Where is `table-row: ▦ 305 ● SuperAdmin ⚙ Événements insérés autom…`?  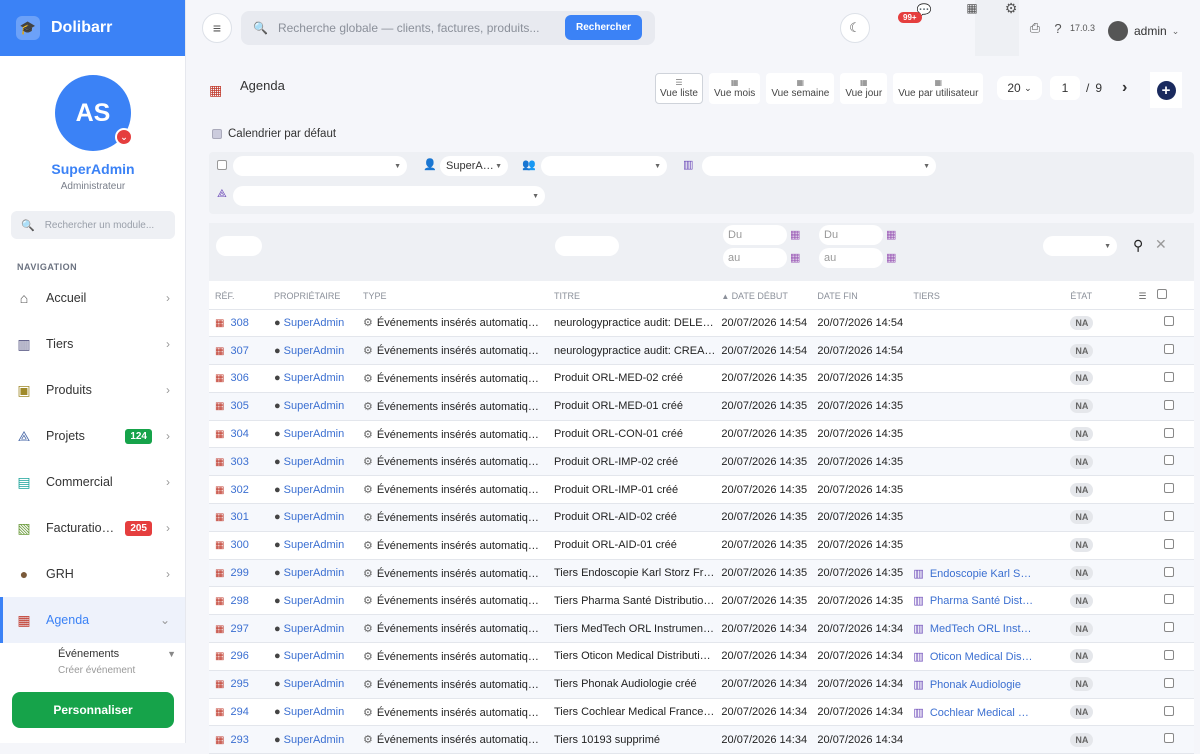 table-row: ▦ 305 ● SuperAdmin ⚙ Événements insérés autom… is located at coordinates (701, 406).